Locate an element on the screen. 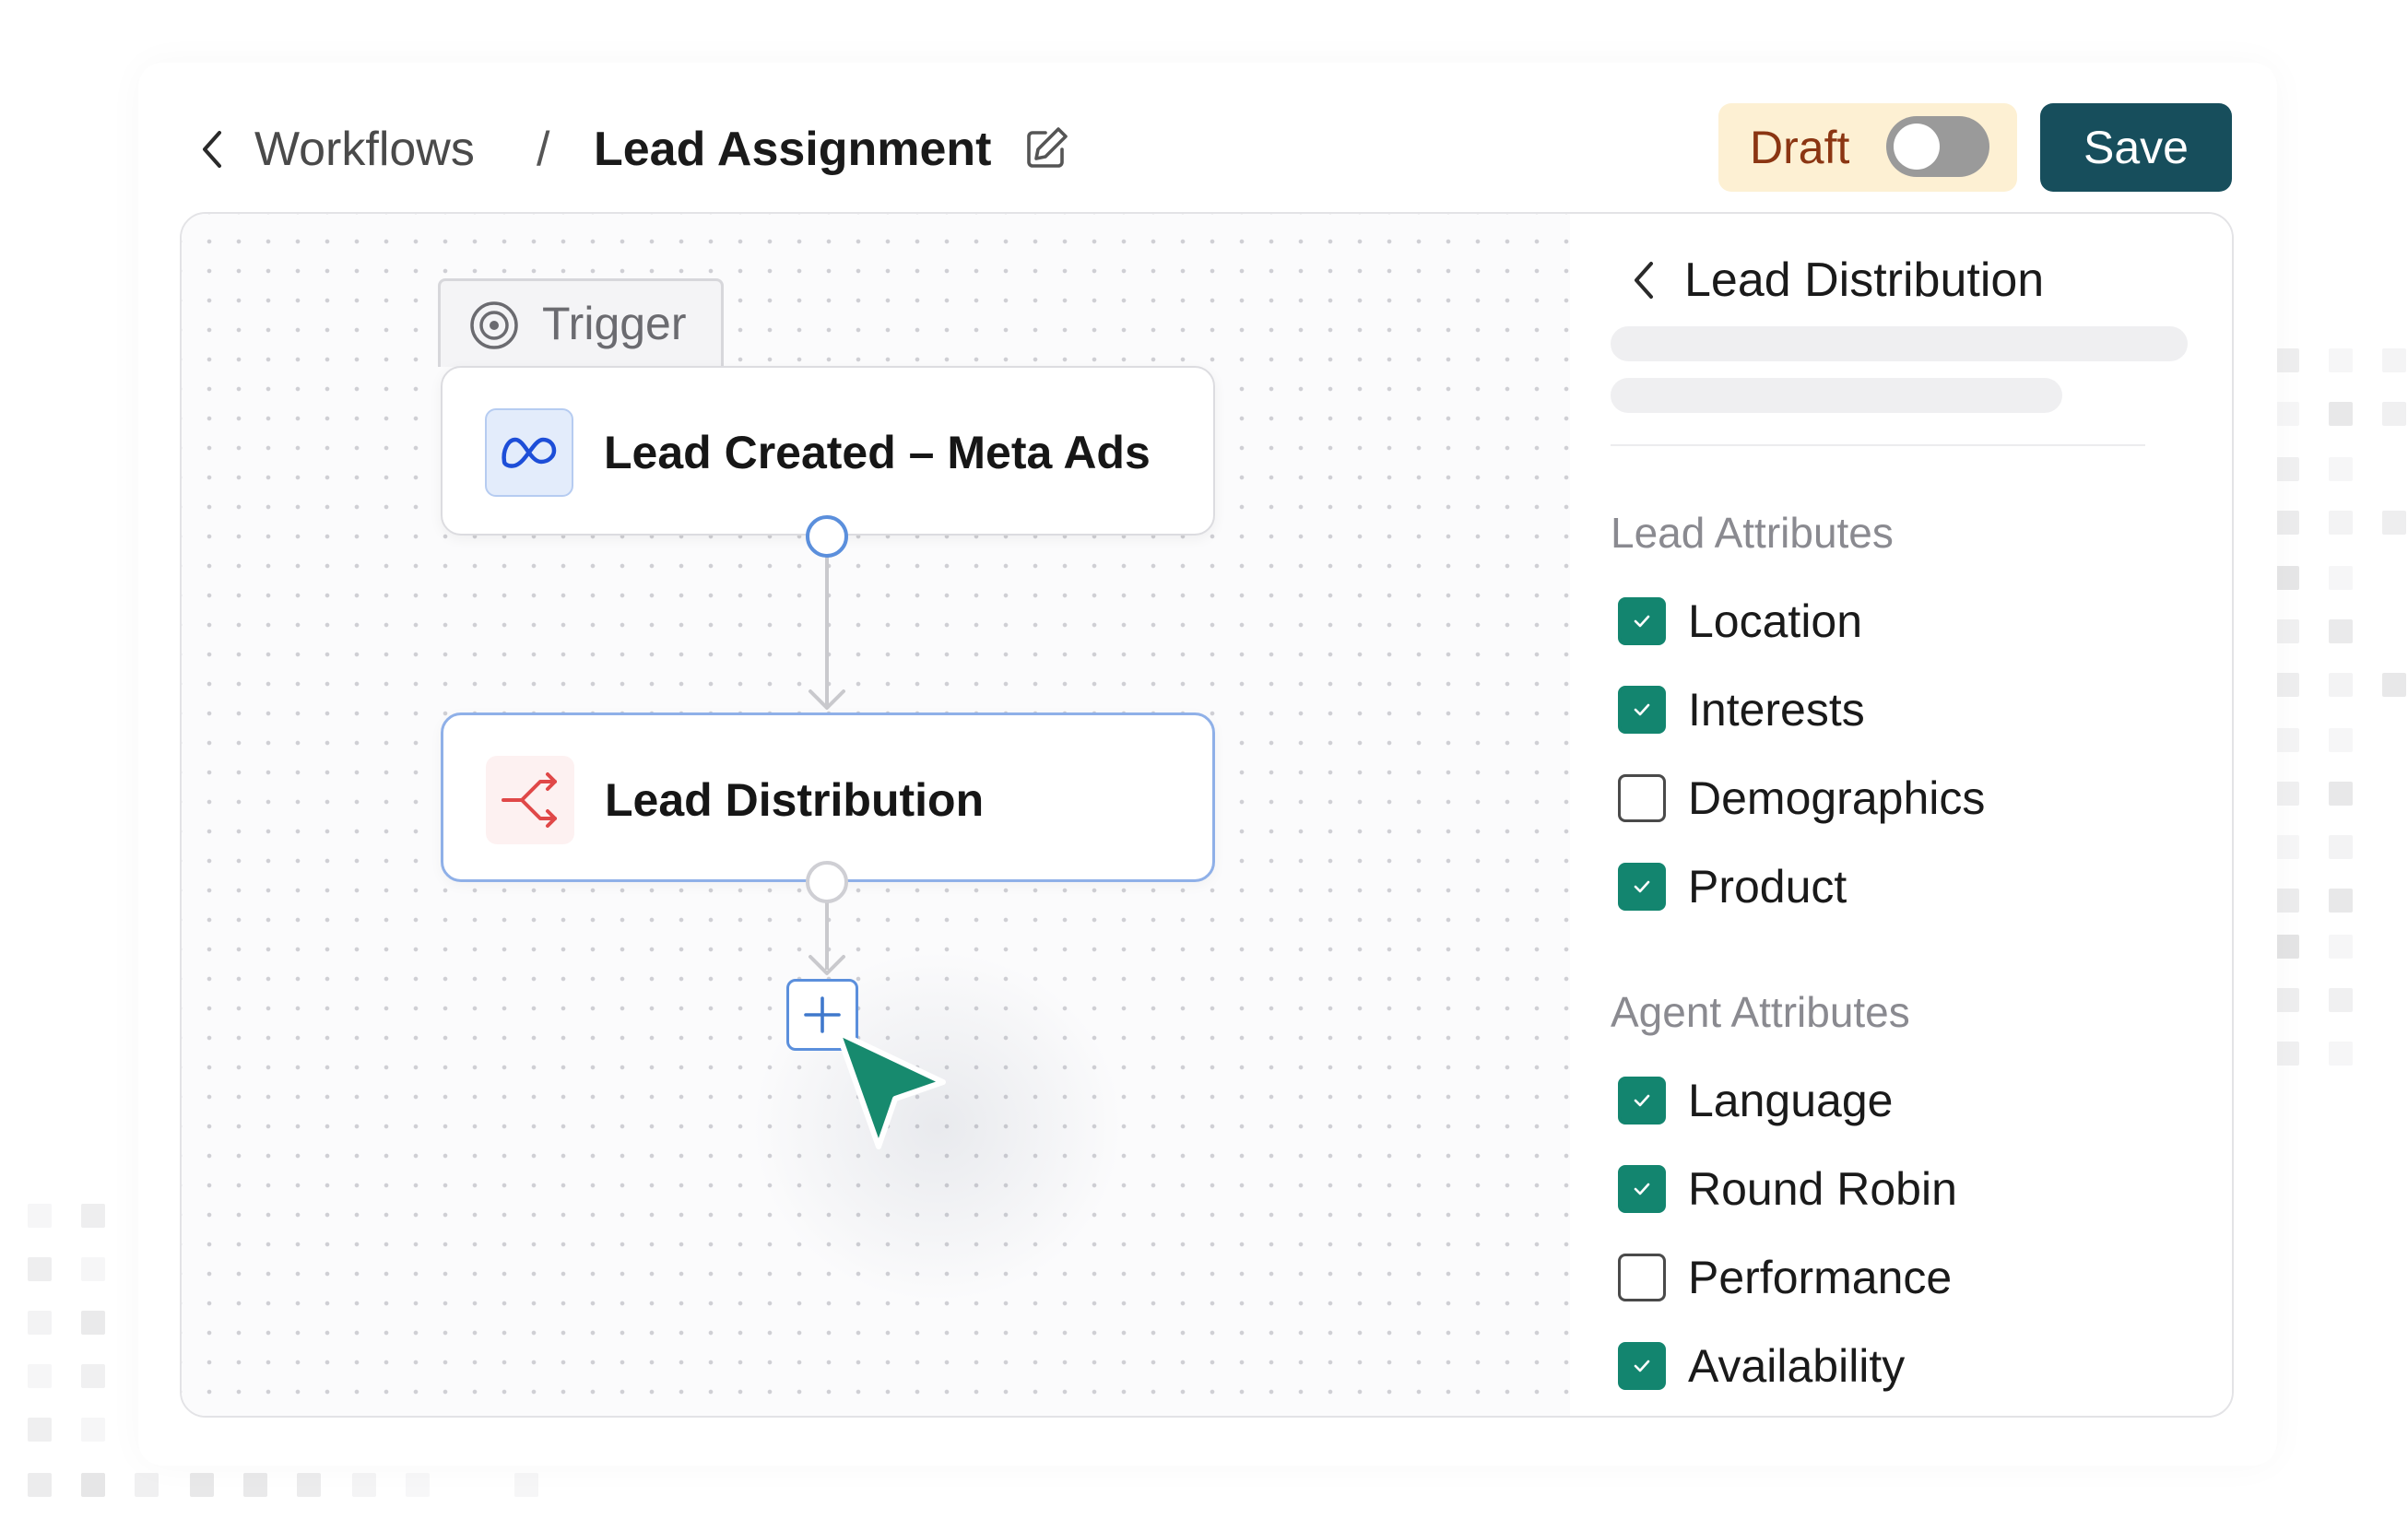 The height and width of the screenshot is (1519, 2408). back-button is located at coordinates (212, 149).